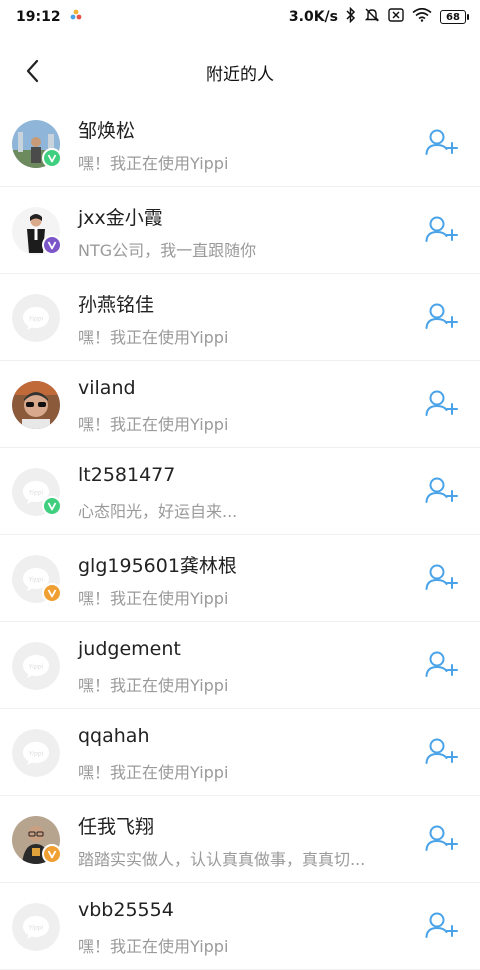 Image resolution: width=480 pixels, height=970 pixels. I want to click on app-header: 附近的人, so click(240, 72).